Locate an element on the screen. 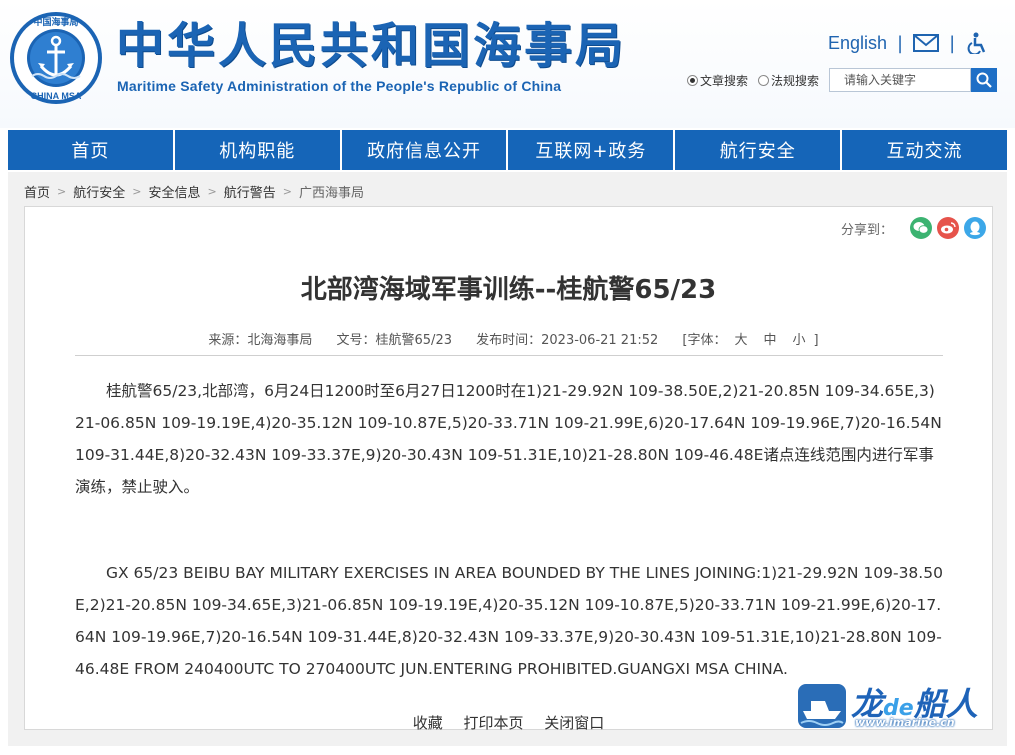 This screenshot has height=755, width=1015. font-size-control: [字体： 大 中 小] is located at coordinates (750, 340).